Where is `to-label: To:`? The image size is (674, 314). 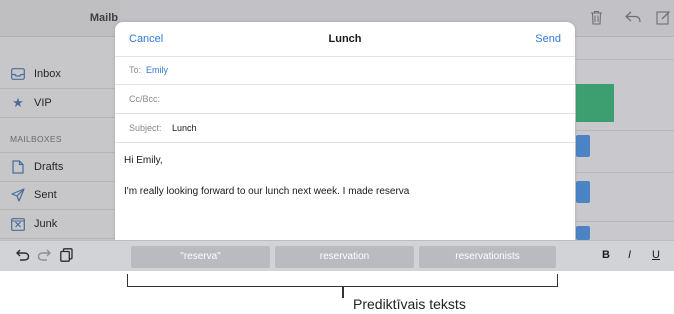 to-label: To: is located at coordinates (135, 70).